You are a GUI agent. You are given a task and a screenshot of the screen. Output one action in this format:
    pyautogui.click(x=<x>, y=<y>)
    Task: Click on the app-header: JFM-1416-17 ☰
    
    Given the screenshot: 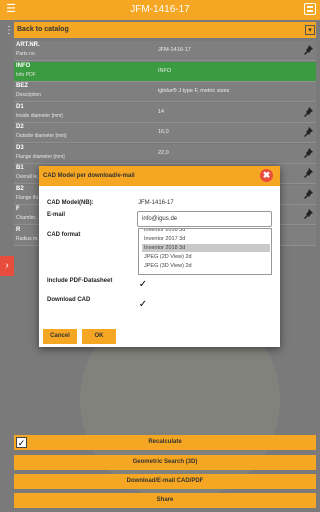 What is the action you would take?
    pyautogui.click(x=160, y=10)
    